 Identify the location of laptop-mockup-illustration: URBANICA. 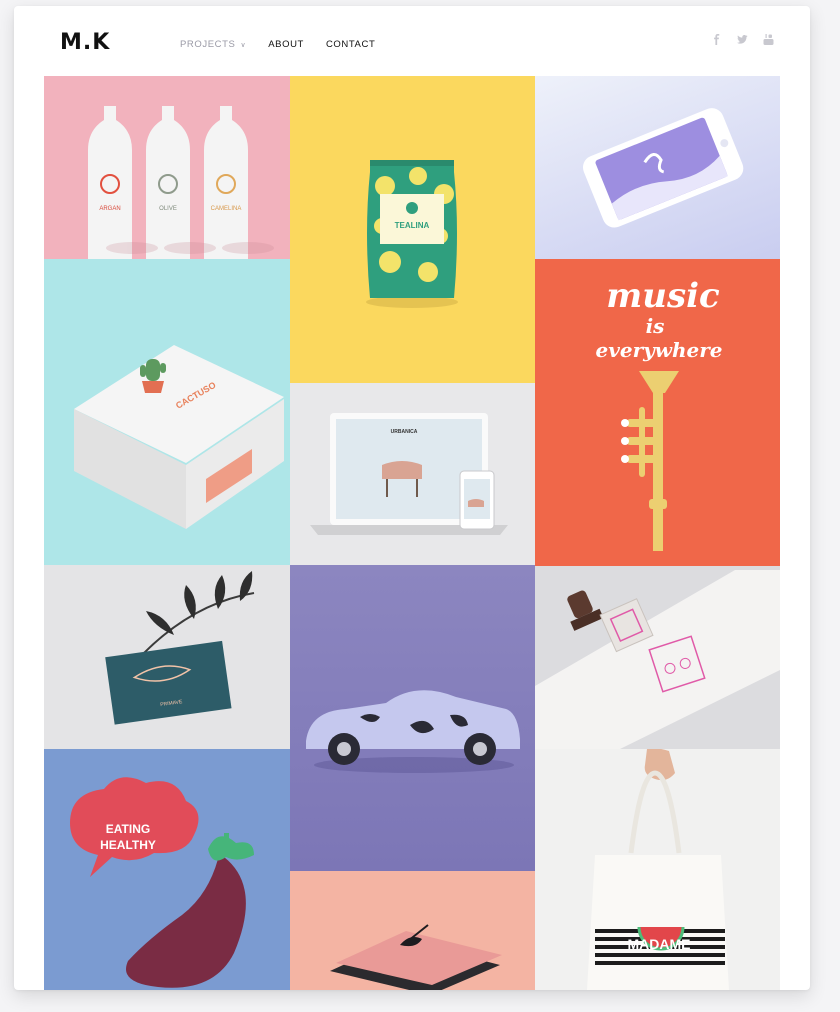
(409, 474).